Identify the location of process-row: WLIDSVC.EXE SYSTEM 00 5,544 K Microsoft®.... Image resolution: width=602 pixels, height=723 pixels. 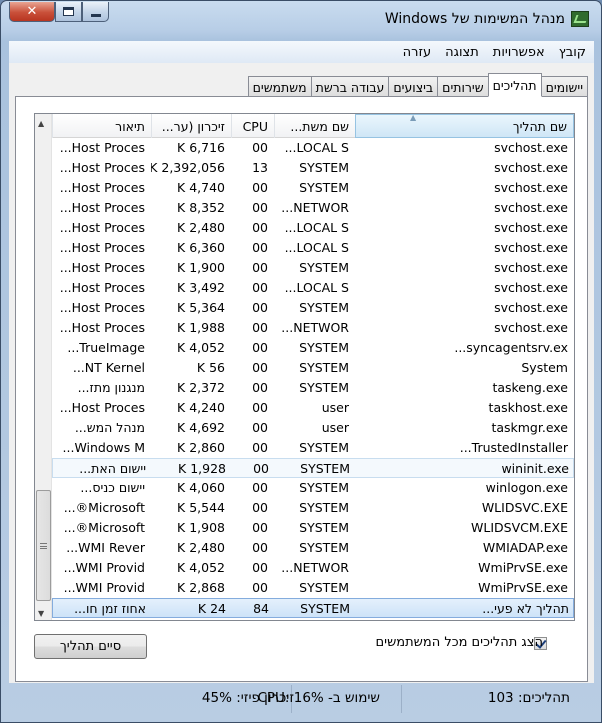
(313, 508).